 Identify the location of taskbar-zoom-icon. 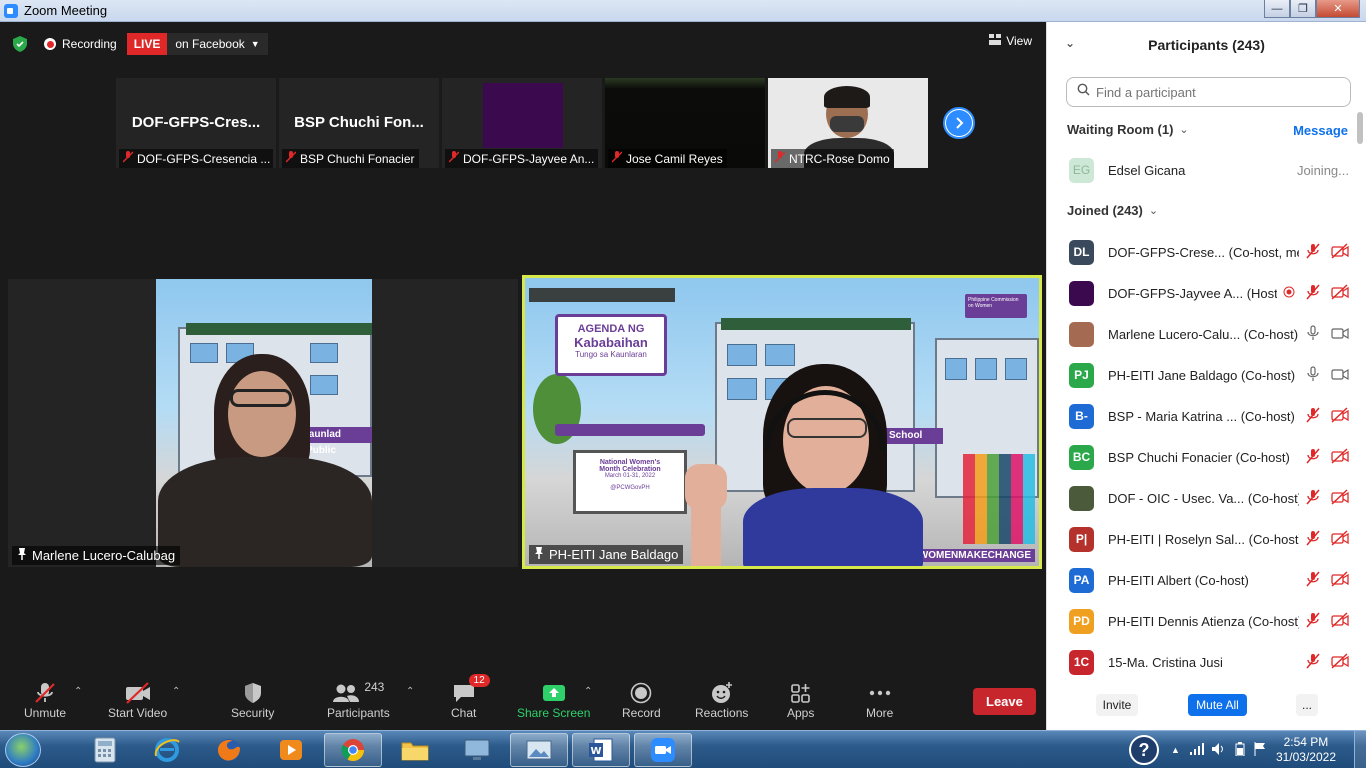
(663, 750).